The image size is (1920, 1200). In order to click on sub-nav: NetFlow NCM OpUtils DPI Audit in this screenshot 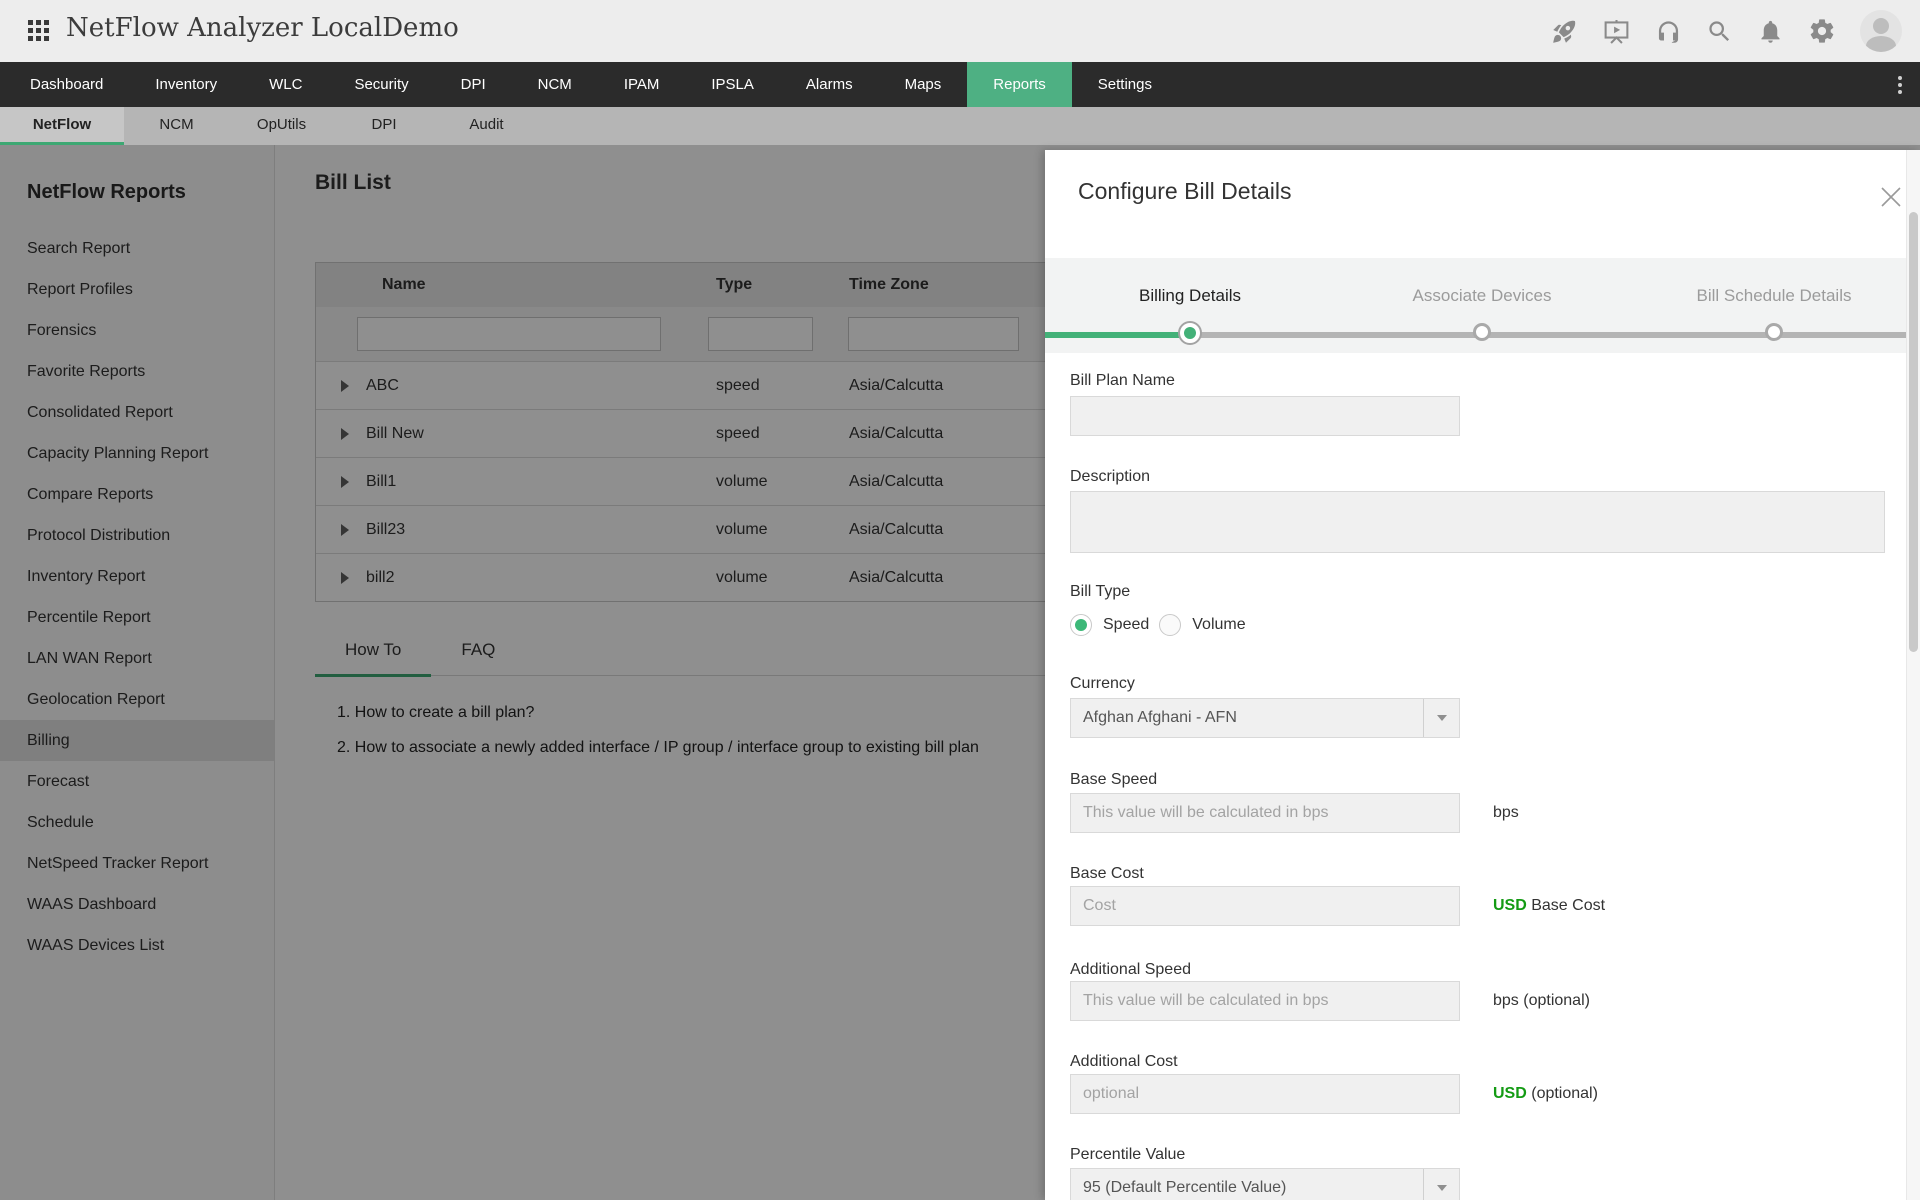, I will do `click(960, 126)`.